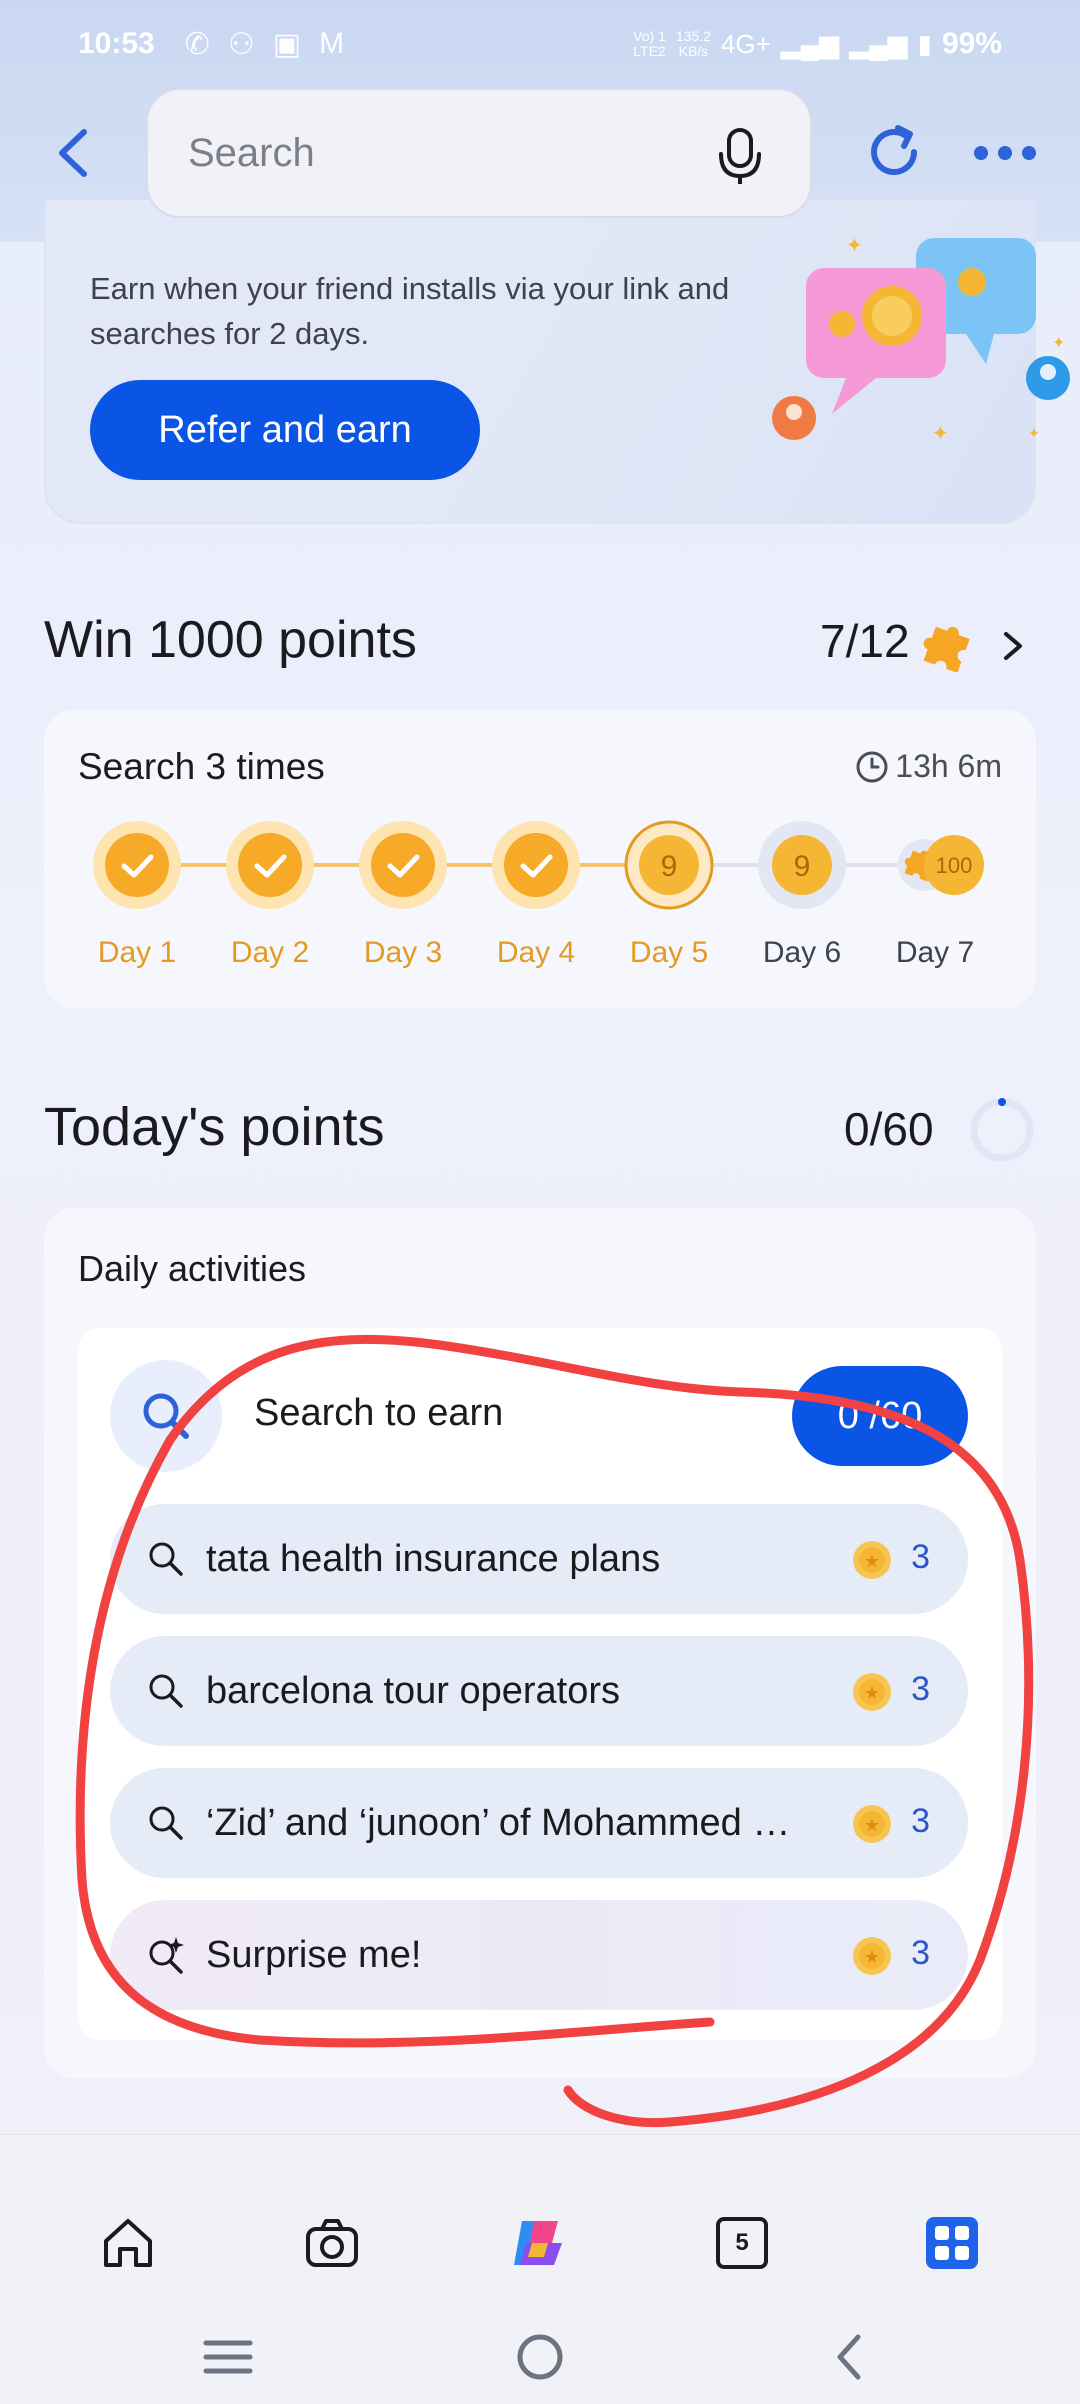 The image size is (1080, 2404). I want to click on search-to-earn-label: Search to earn, so click(379, 1413).